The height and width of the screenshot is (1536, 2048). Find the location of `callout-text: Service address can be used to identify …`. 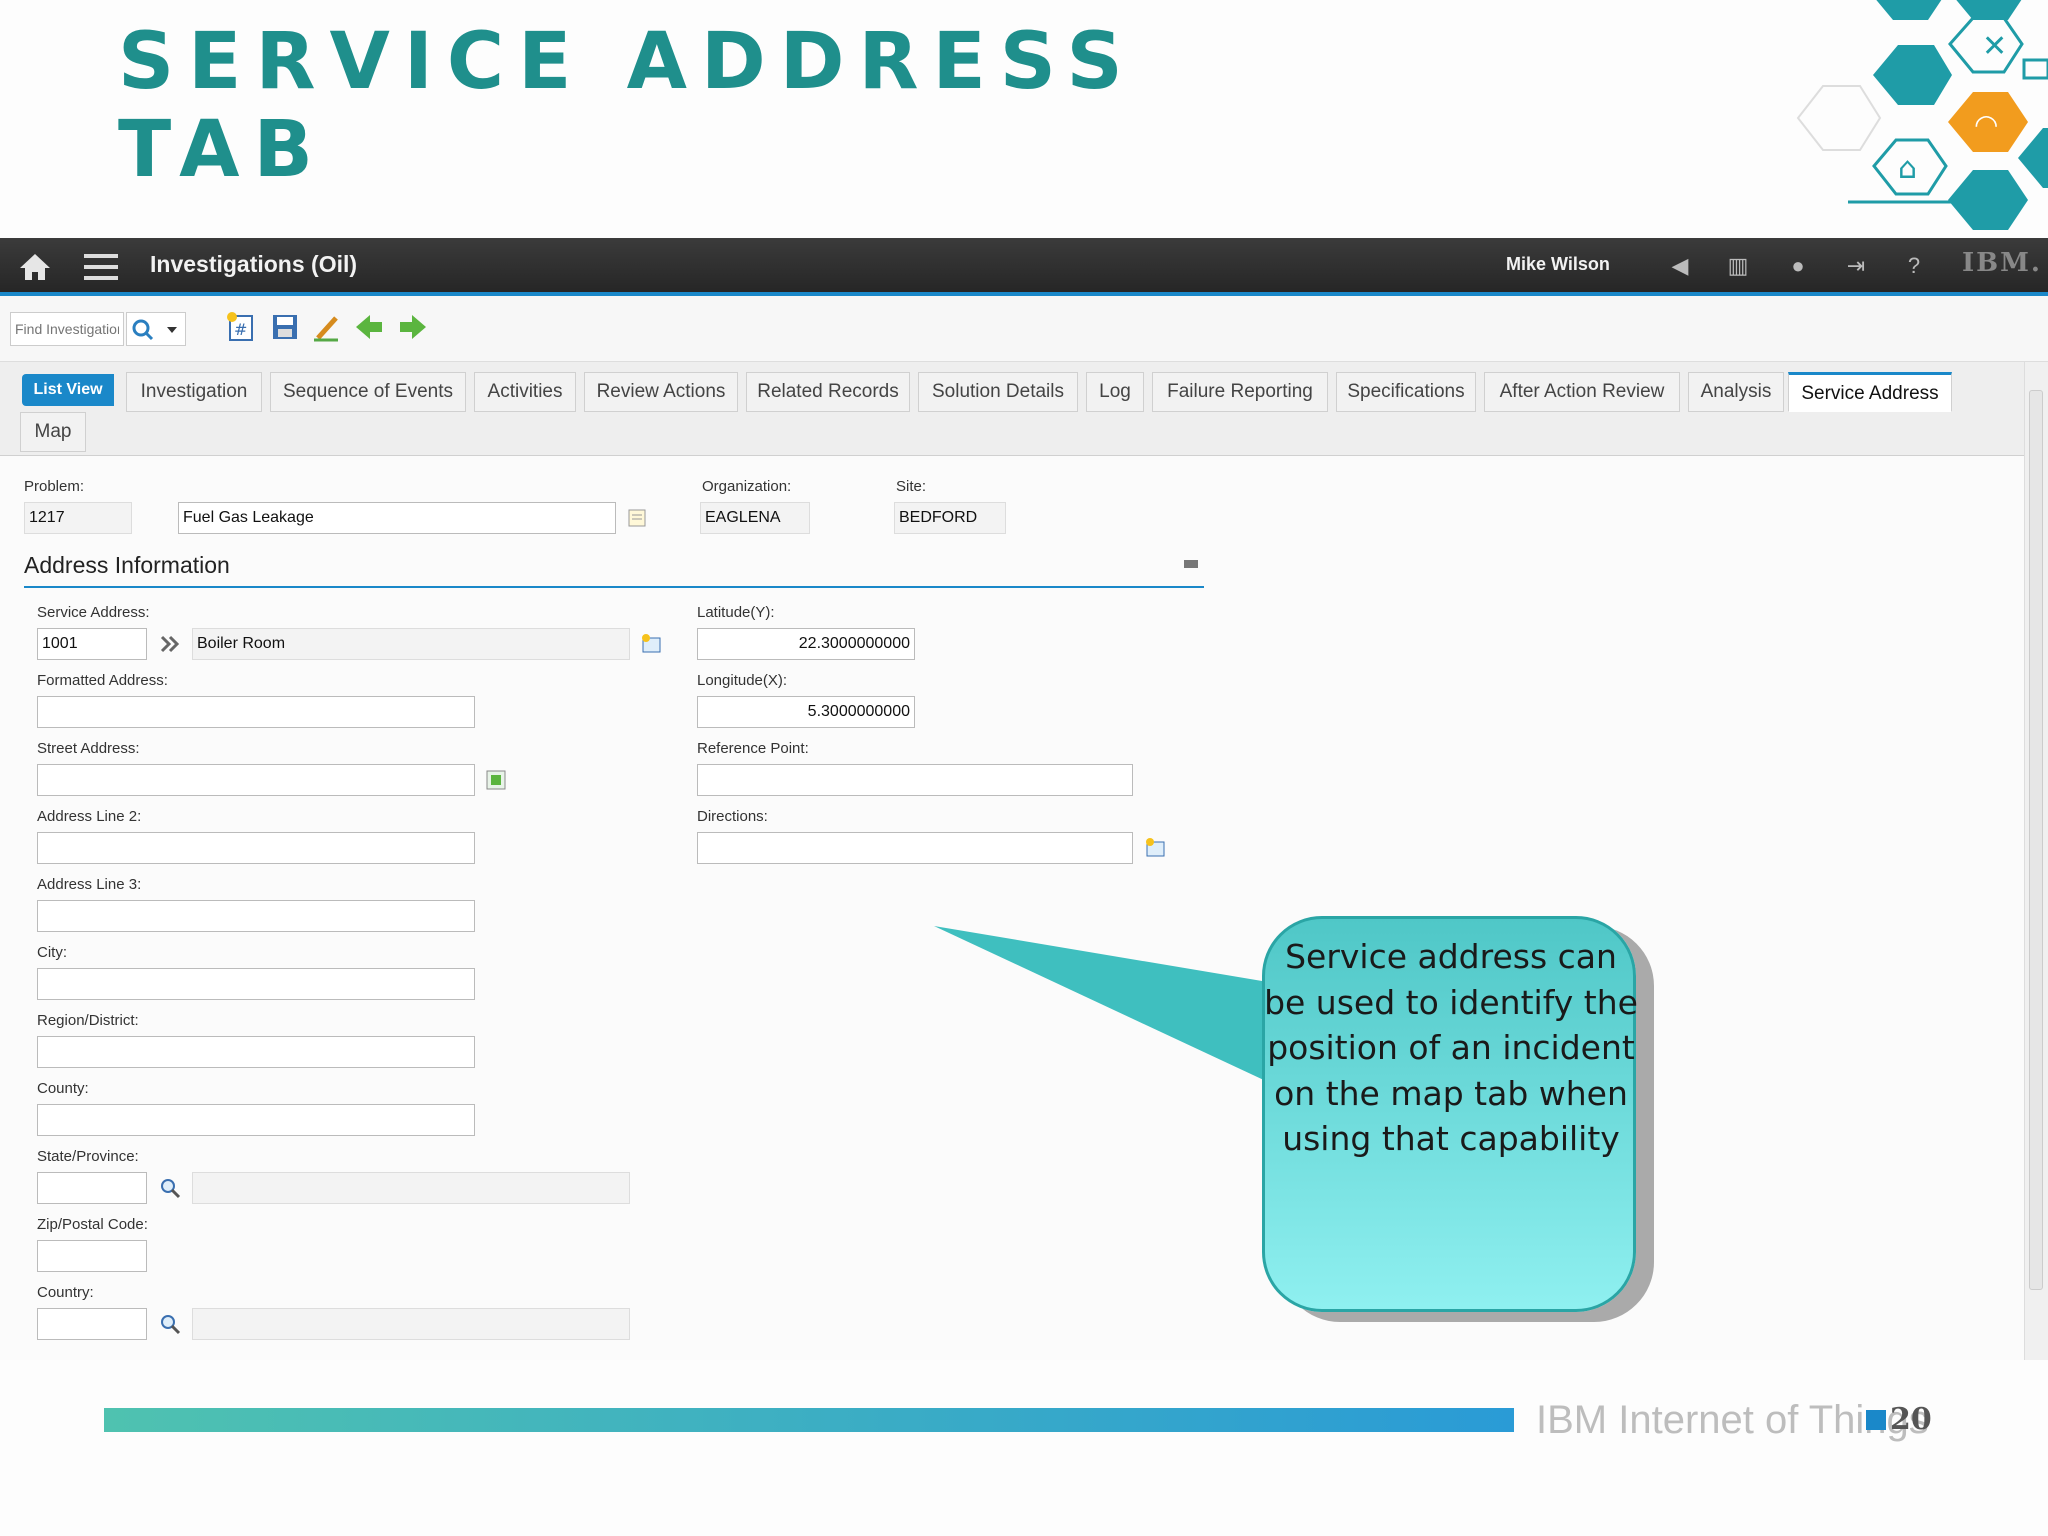

callout-text: Service address can be used to identify … is located at coordinates (1451, 1047).